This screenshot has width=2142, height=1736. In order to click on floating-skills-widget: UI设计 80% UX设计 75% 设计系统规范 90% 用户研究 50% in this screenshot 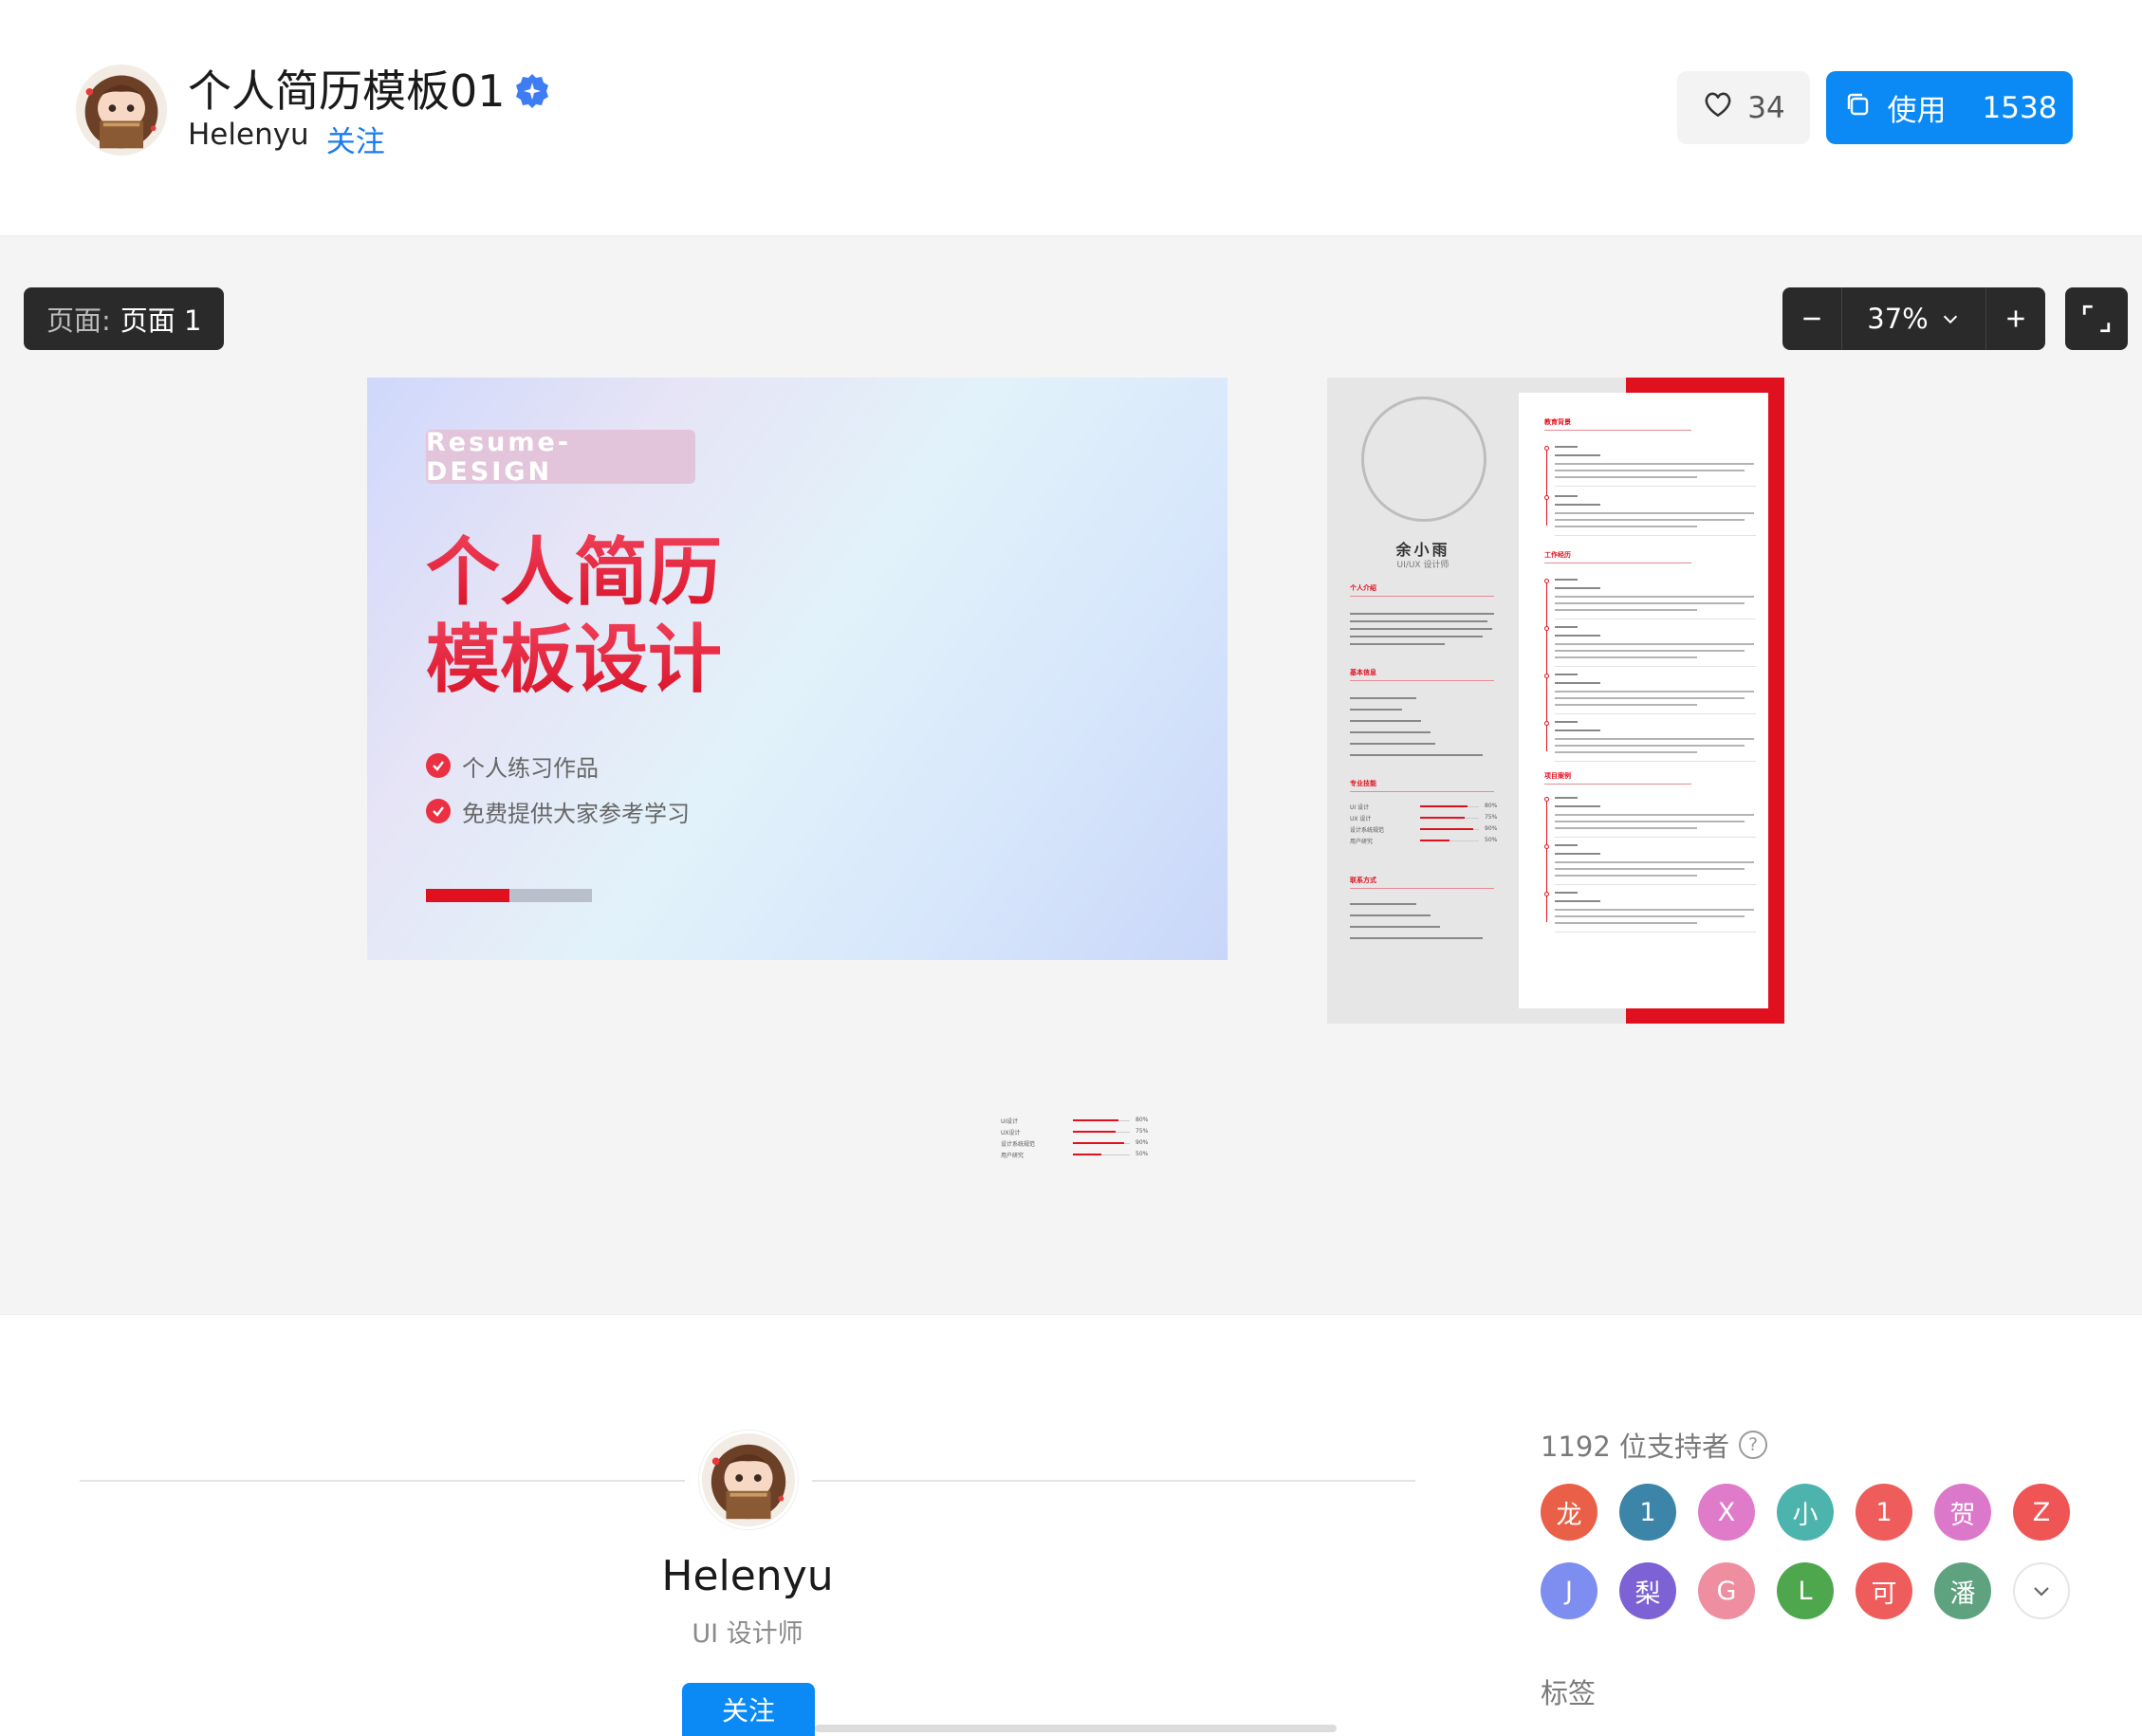, I will do `click(1077, 1141)`.